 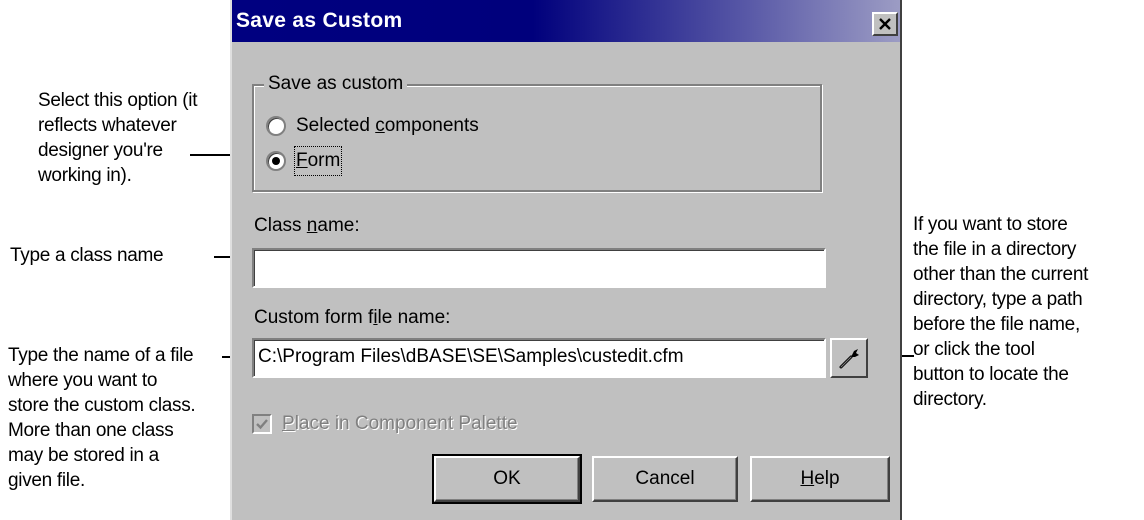 I want to click on cancel-button: Cancel, so click(x=665, y=479).